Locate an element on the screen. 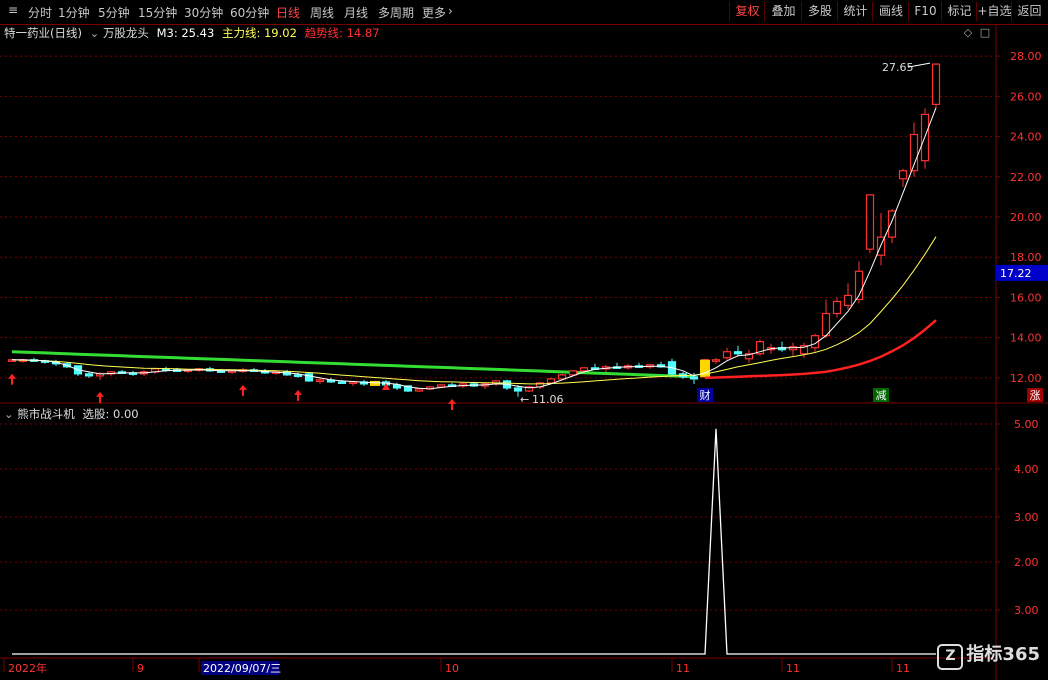 The width and height of the screenshot is (1048, 680). logo-icon: Z is located at coordinates (950, 657).